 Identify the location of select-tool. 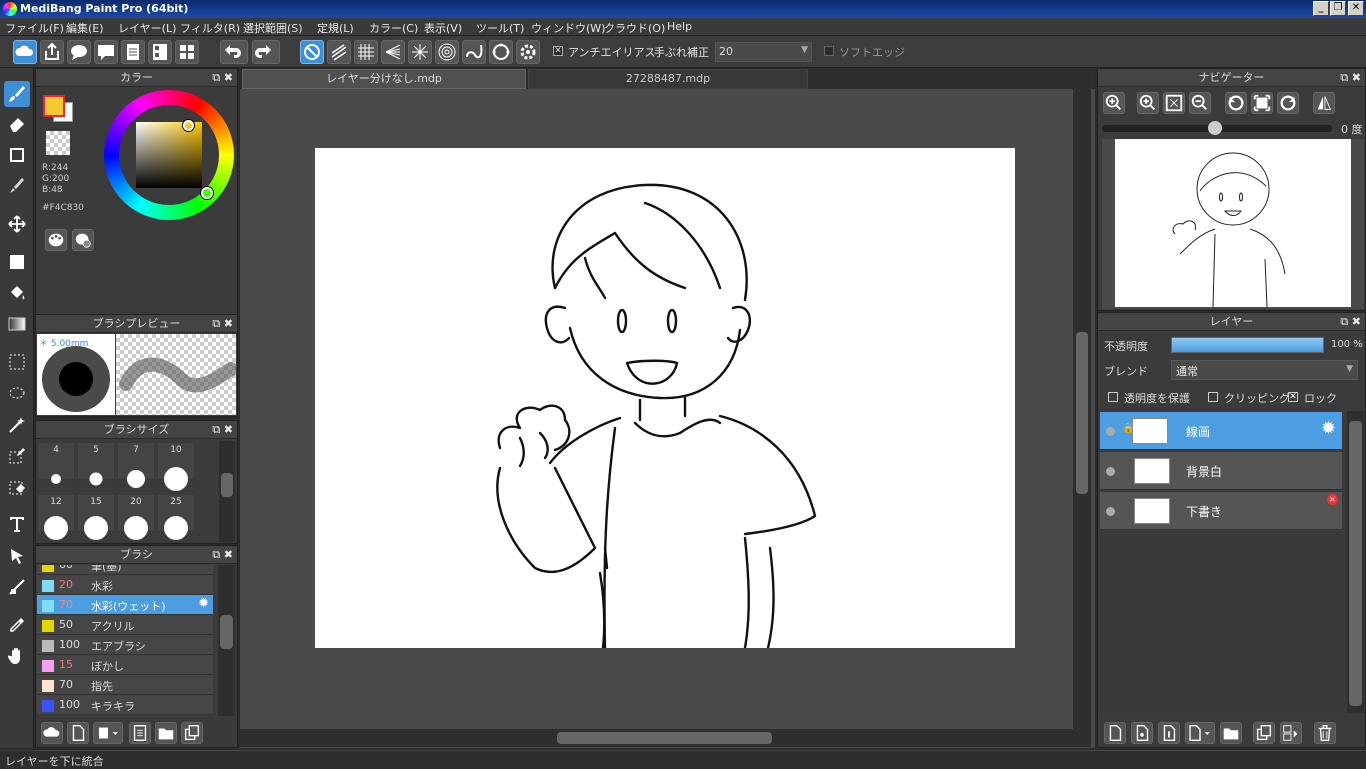
(17, 362).